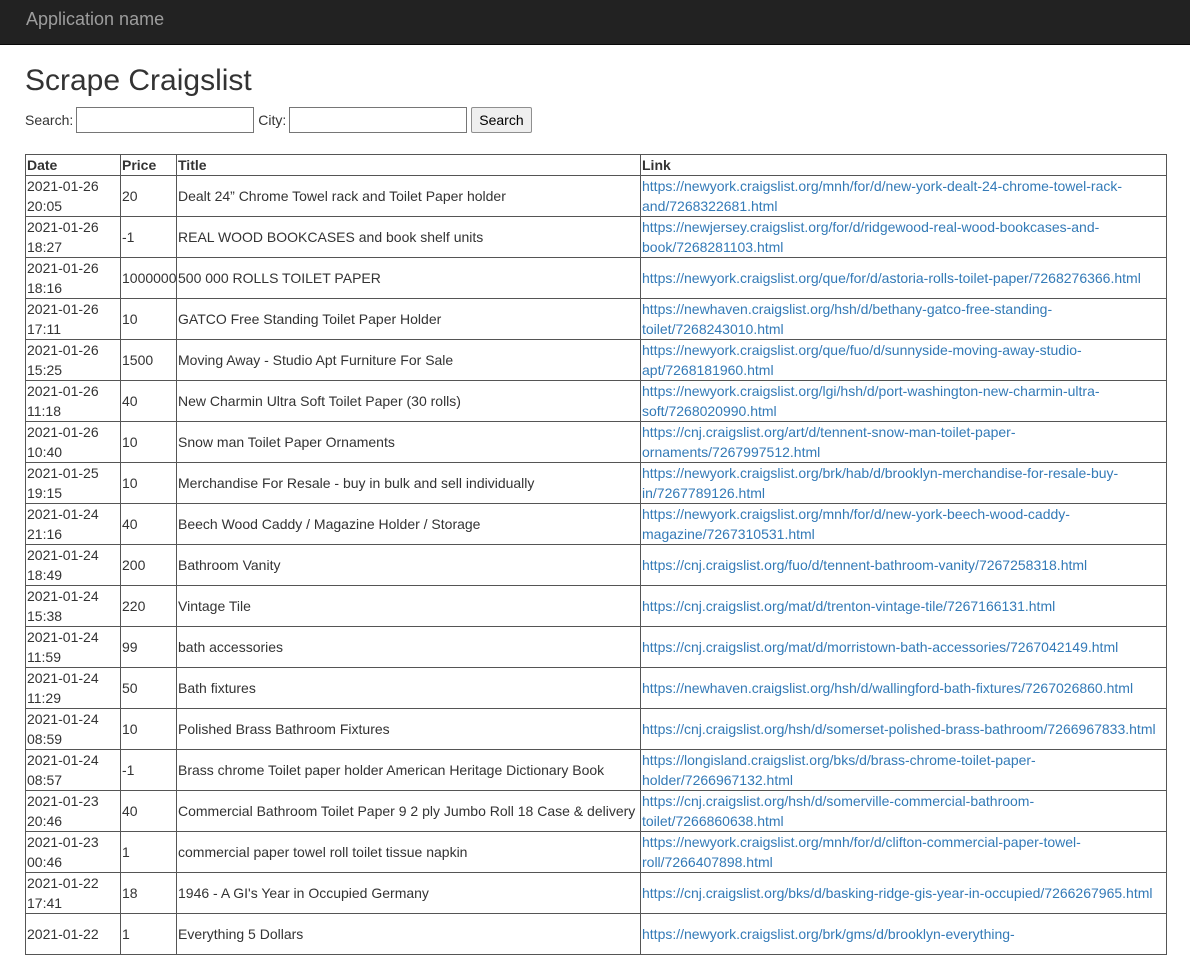  I want to click on city-label: City:, so click(272, 120).